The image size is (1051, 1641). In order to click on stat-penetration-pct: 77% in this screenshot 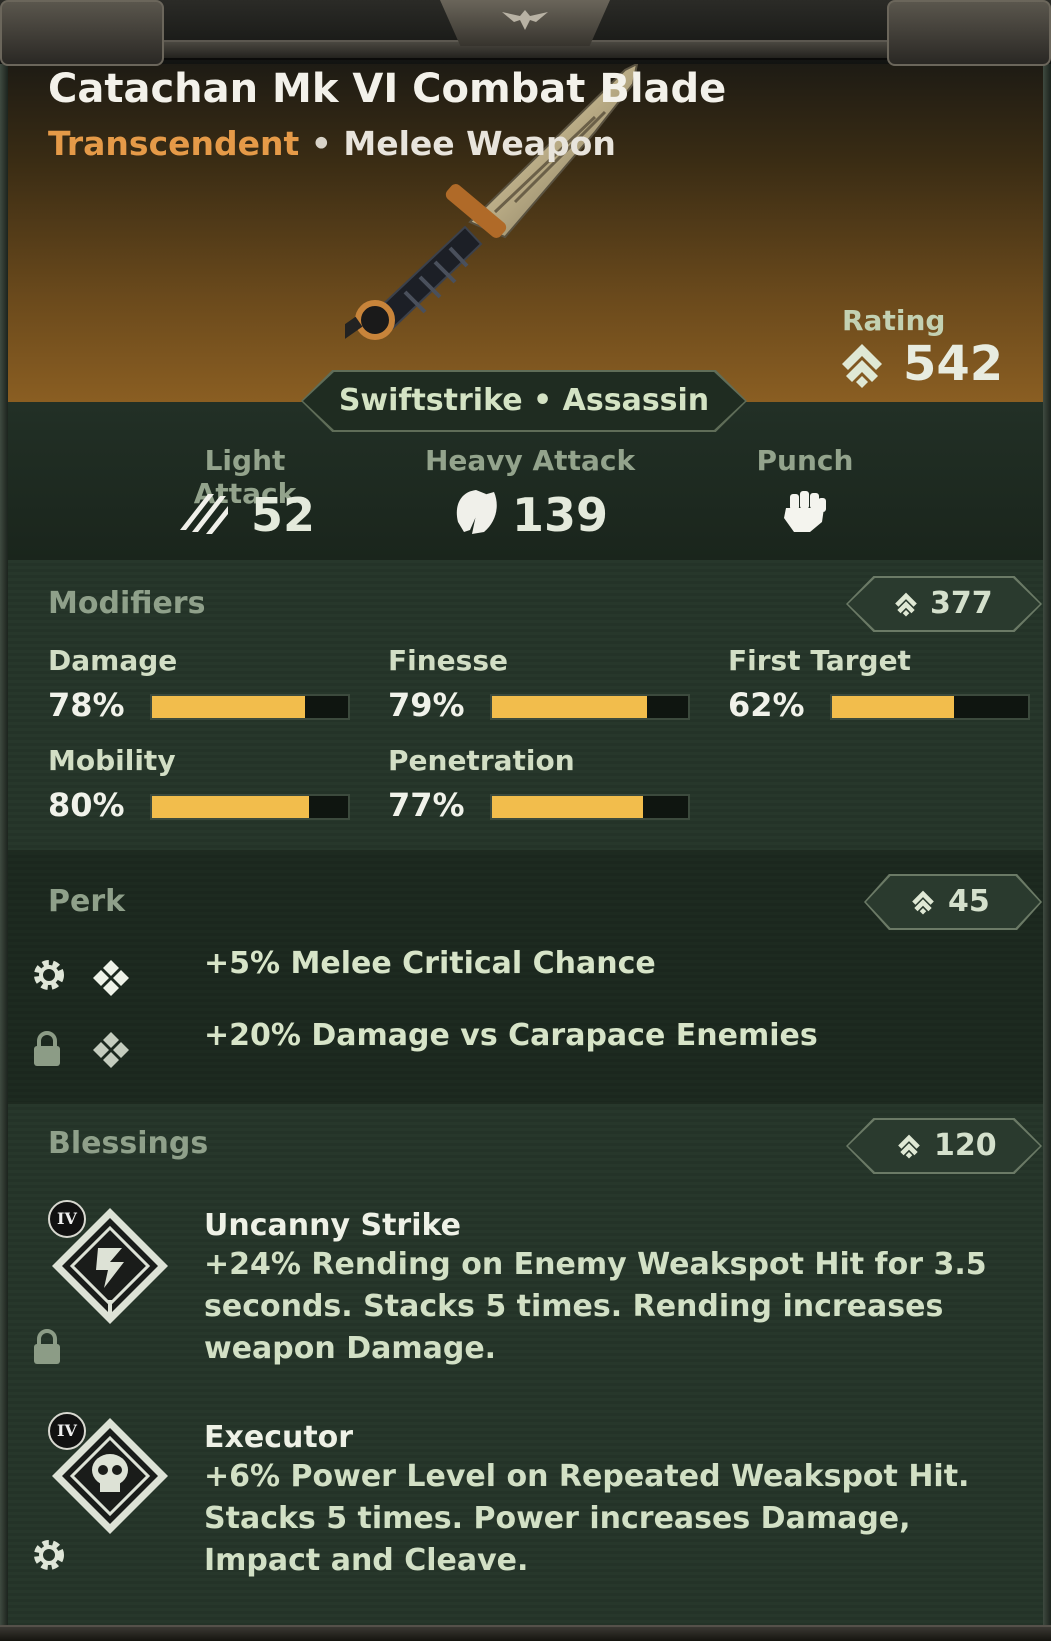, I will do `click(426, 805)`.